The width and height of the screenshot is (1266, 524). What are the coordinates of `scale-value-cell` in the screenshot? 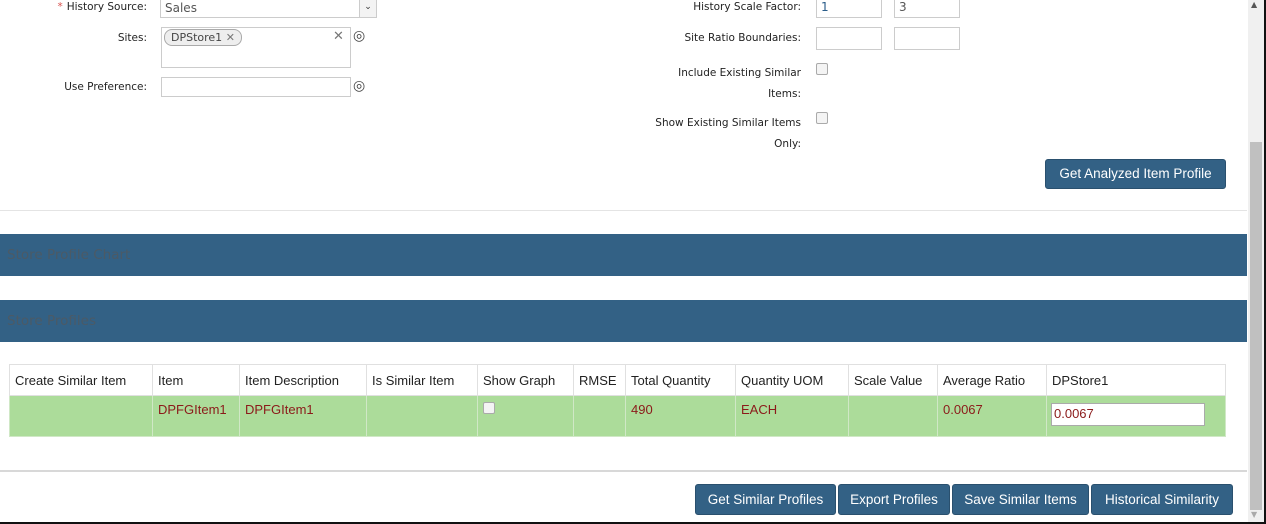 It's located at (893, 416).